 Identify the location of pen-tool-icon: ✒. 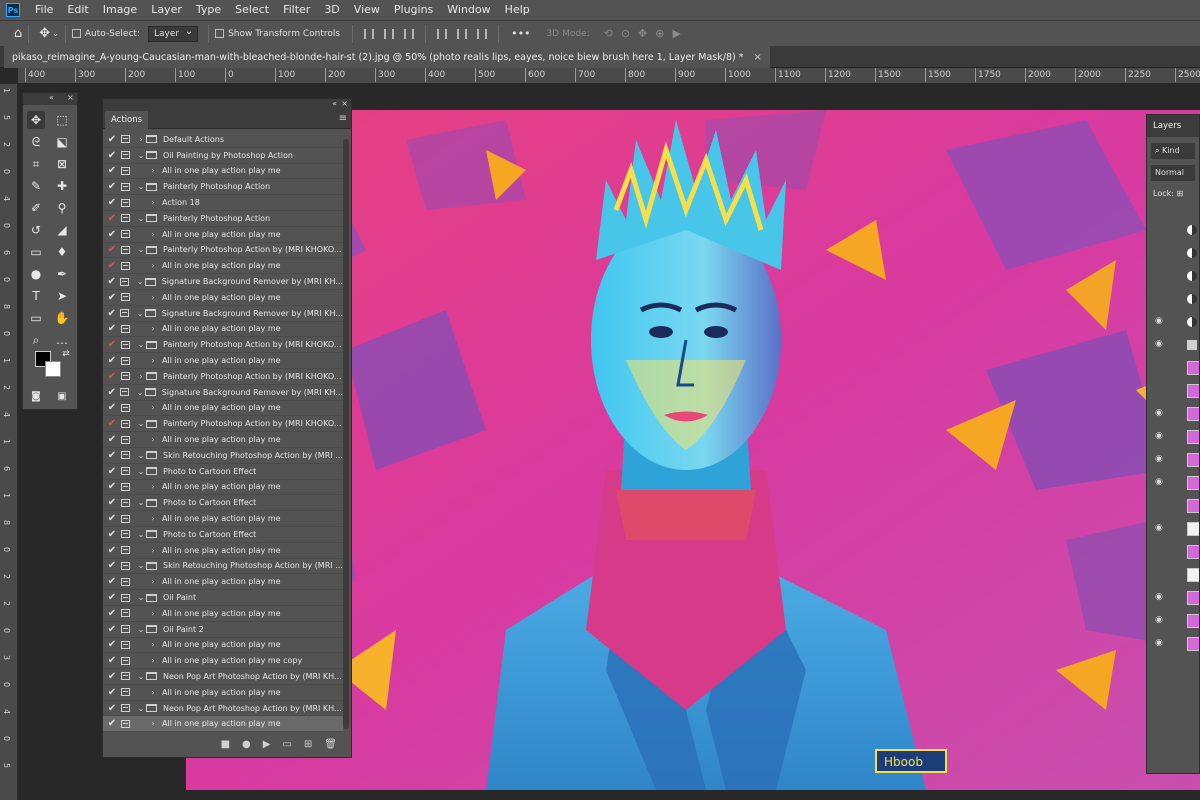
(62, 274).